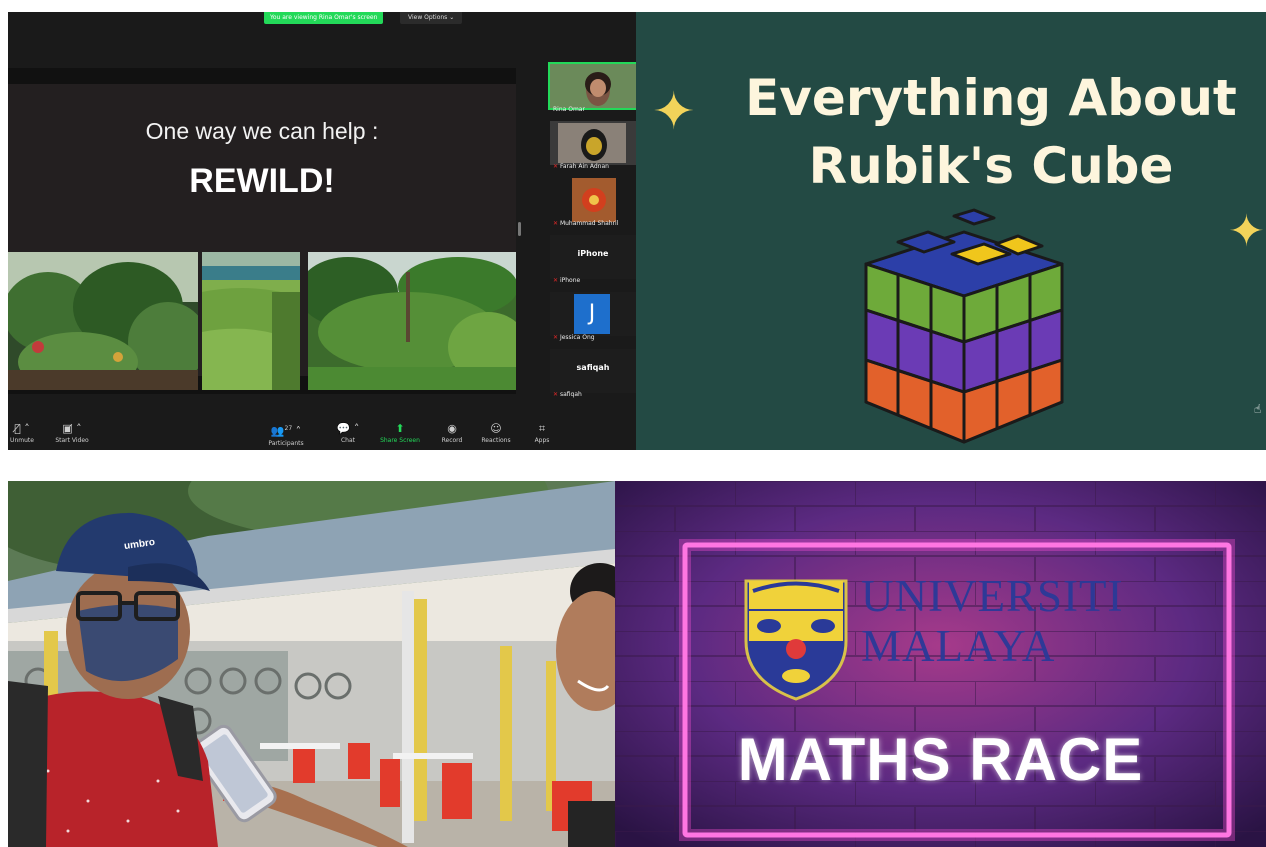 Image resolution: width=1266 pixels, height=847 pixels. Describe the element at coordinates (964, 326) in the screenshot. I see `rubiks-cube-icon` at that location.